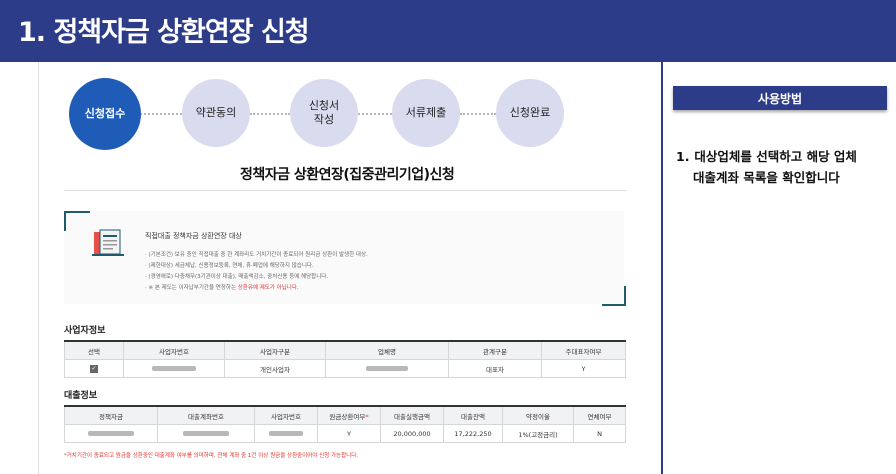  I want to click on instruction-text: 1. 대상업체를 선택하고 해당 업체 대출계좌 목록을 확인합니다, so click(781, 167).